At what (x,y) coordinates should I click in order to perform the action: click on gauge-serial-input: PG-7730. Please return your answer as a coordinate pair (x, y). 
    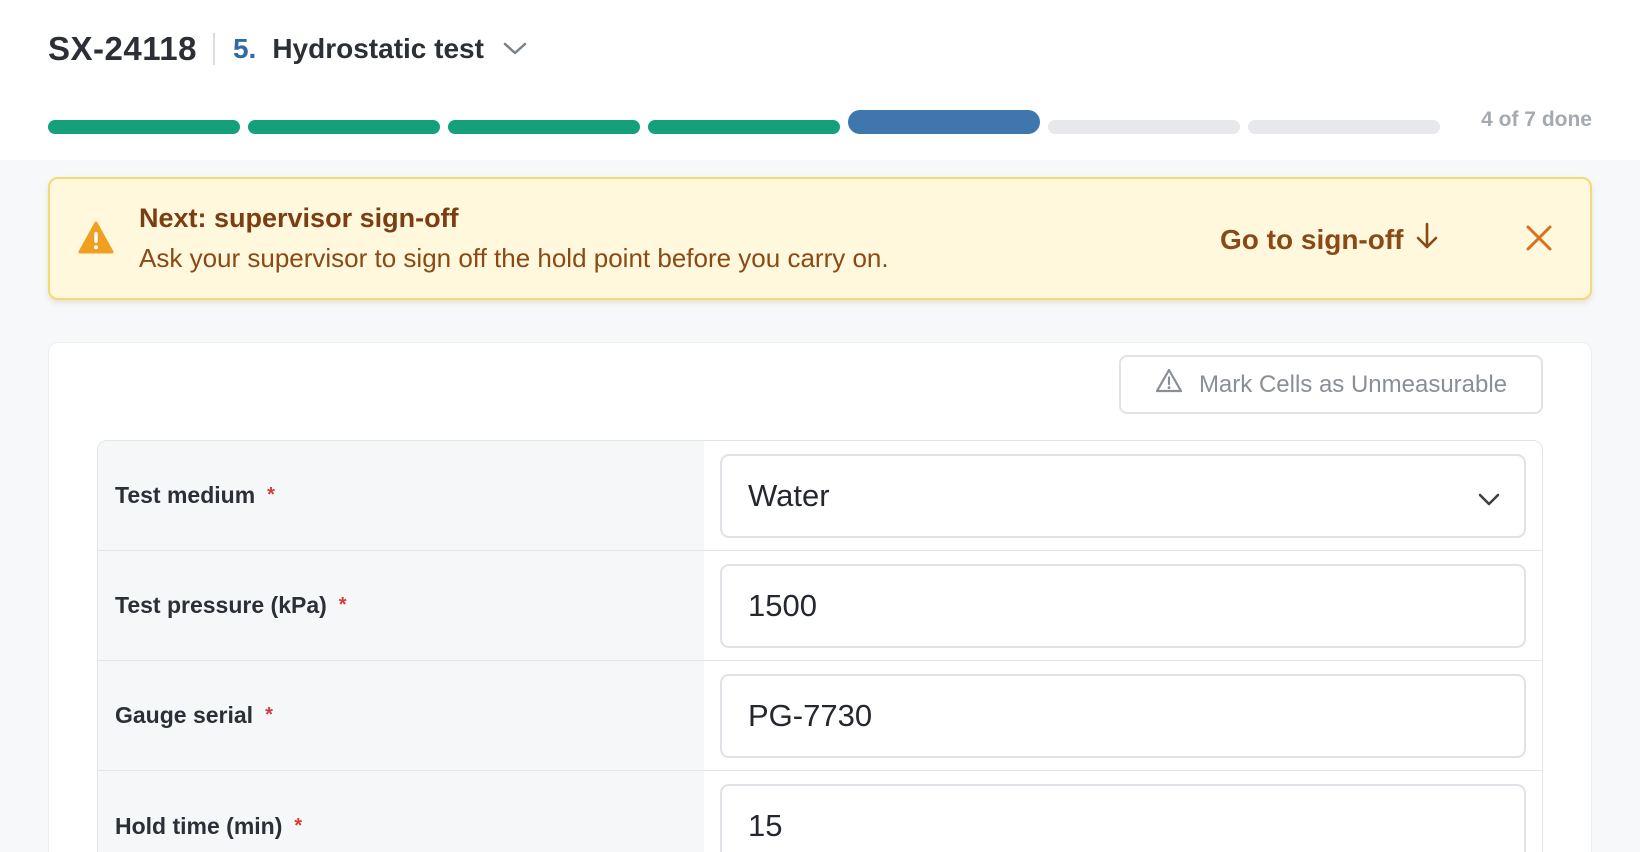
    Looking at the image, I should click on (1123, 716).